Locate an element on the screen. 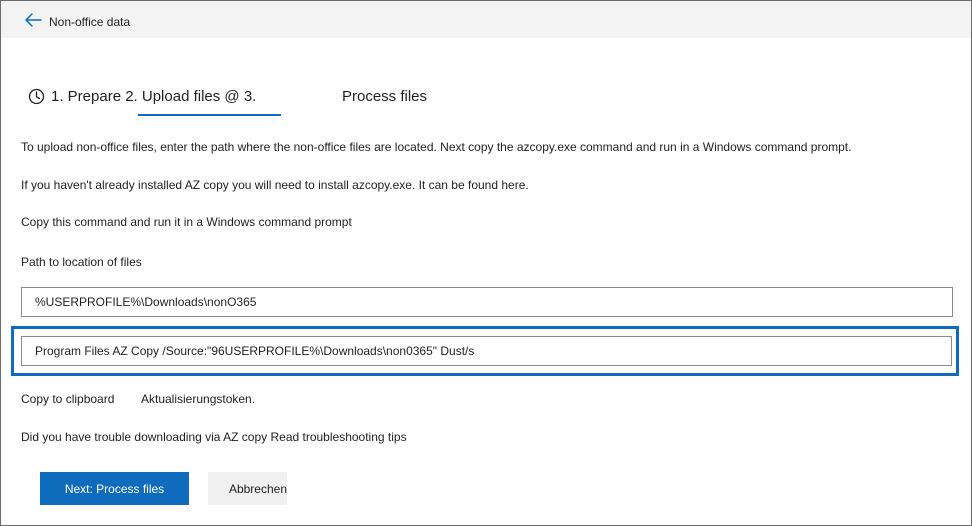 This screenshot has width=972, height=526. next-process-files-button: Next: Process files is located at coordinates (114, 488).